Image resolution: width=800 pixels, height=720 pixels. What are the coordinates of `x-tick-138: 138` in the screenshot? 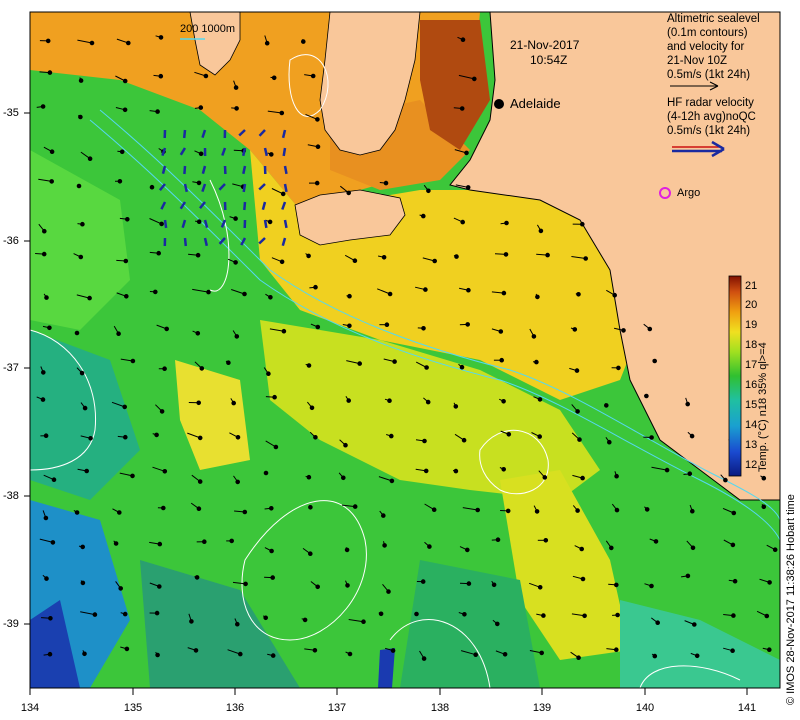 It's located at (440, 708).